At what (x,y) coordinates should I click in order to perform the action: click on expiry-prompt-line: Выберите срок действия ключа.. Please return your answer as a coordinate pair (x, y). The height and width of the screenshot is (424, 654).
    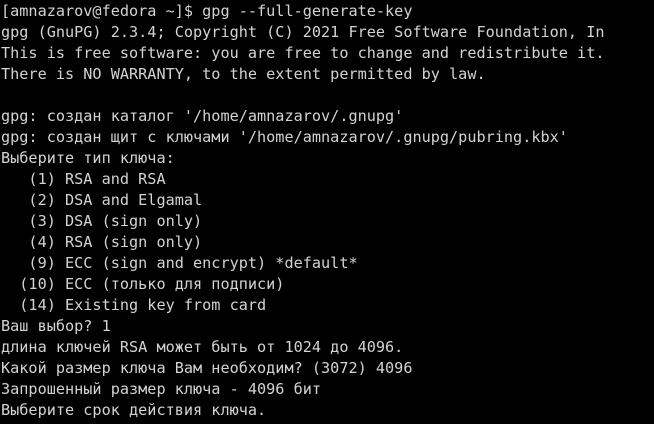
    Looking at the image, I should click on (134, 410).